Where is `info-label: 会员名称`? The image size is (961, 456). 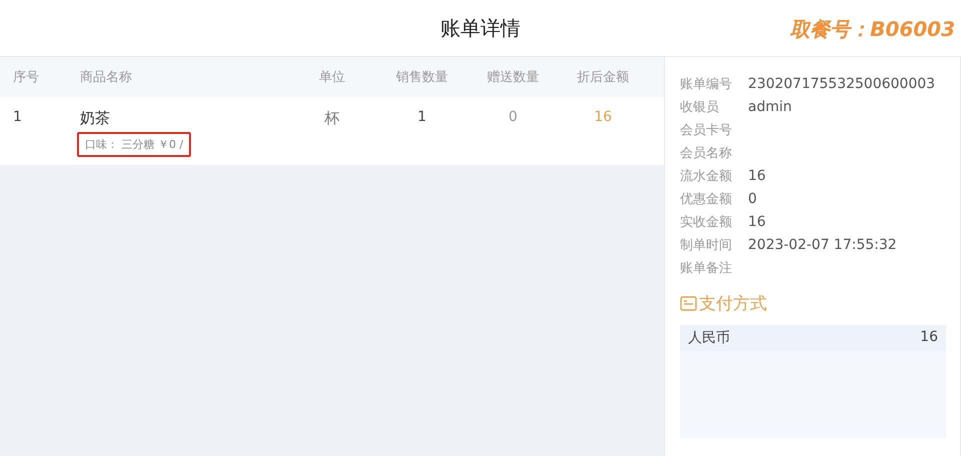
info-label: 会员名称 is located at coordinates (706, 154).